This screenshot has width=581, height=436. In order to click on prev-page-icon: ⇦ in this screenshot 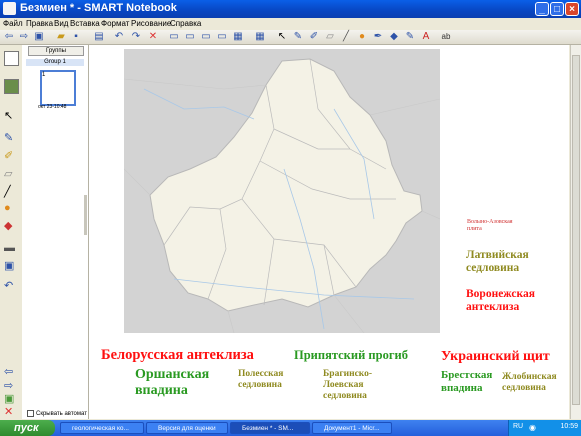, I will do `click(8, 371)`.